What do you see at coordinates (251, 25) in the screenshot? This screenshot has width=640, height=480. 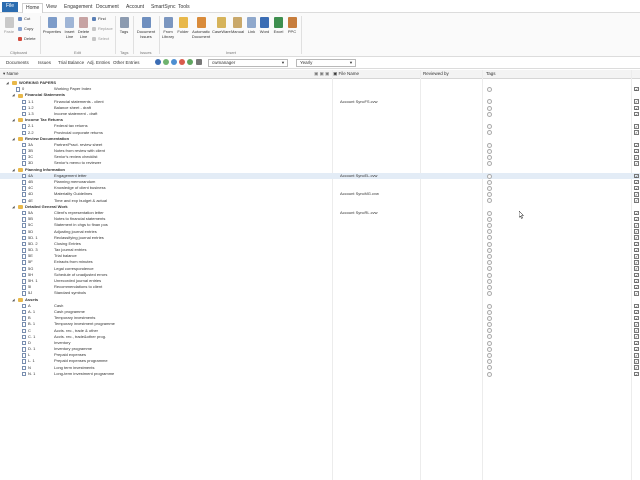 I see `link-button: Link` at bounding box center [251, 25].